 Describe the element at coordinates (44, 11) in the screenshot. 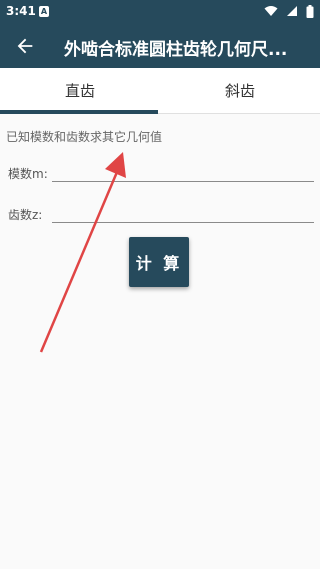

I see `notification-icon: A` at that location.